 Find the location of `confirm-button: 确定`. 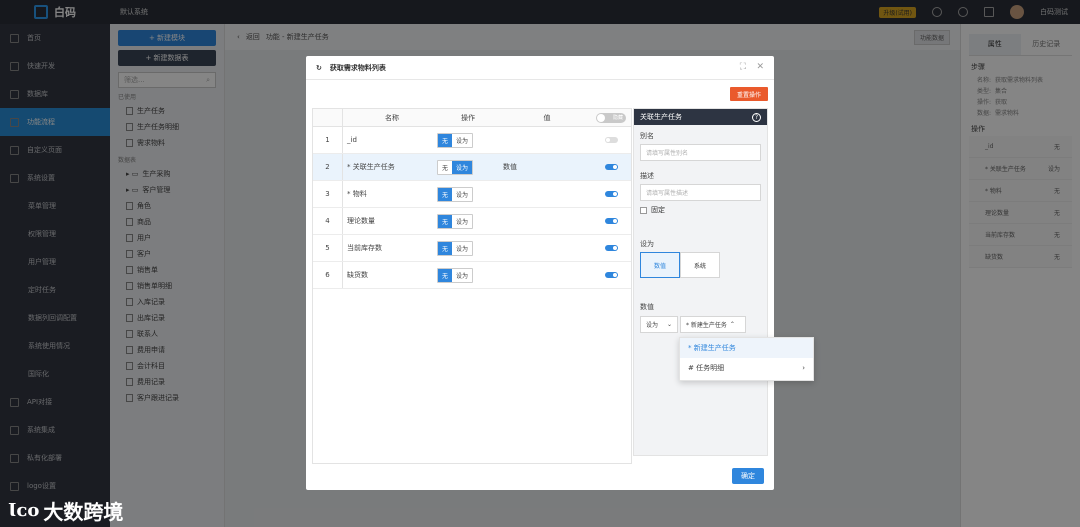

confirm-button: 确定 is located at coordinates (748, 476).